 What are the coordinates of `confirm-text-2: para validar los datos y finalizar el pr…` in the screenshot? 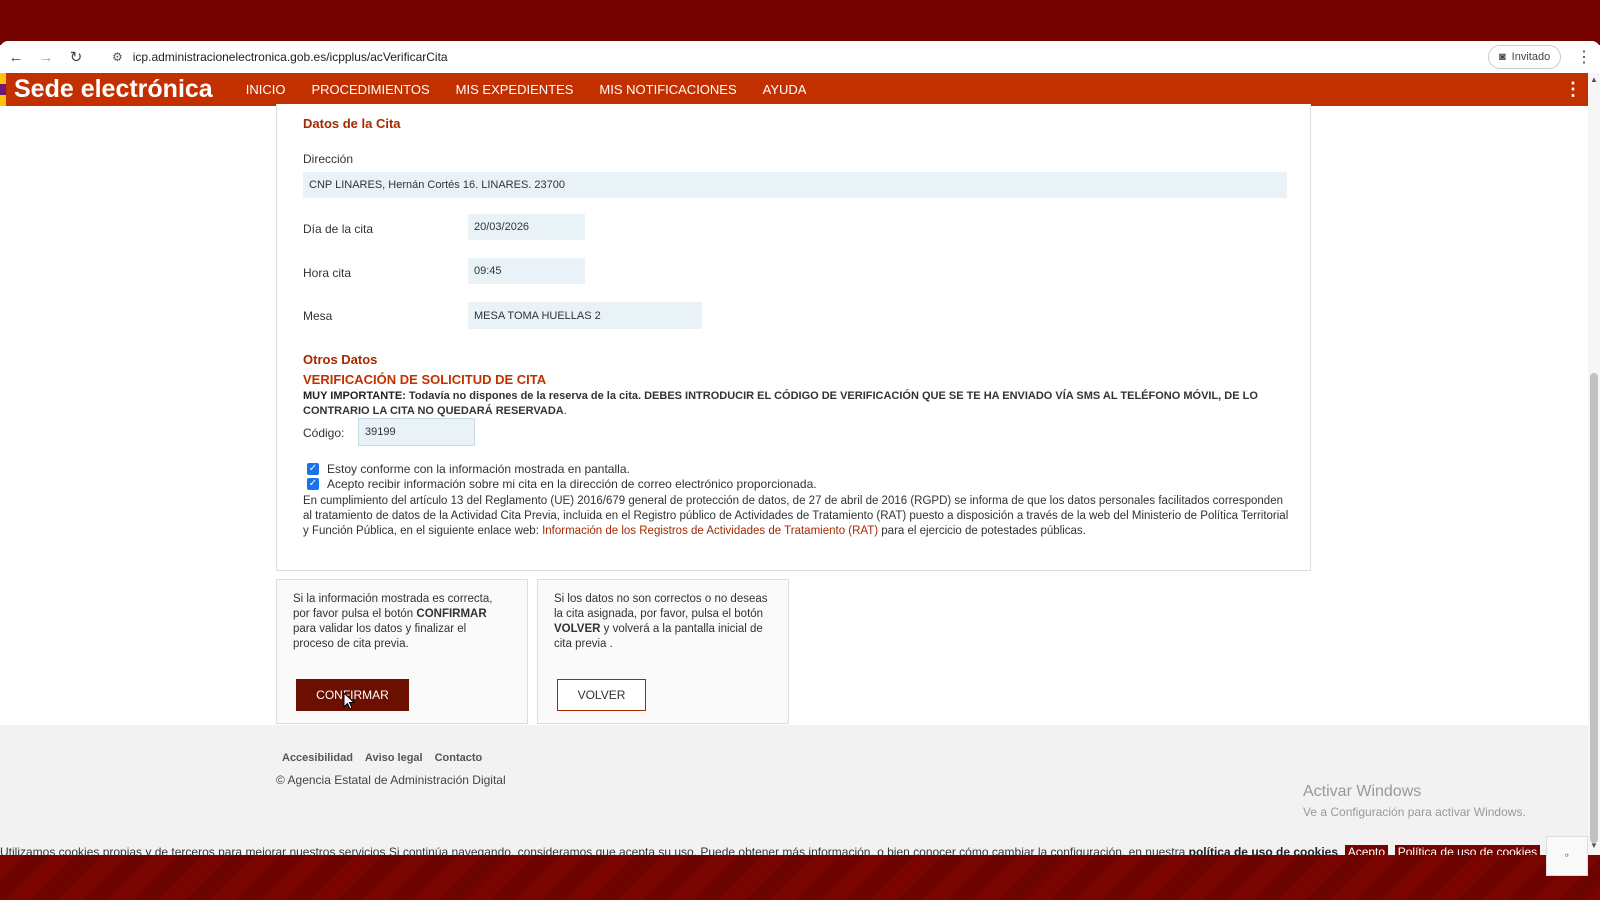 It's located at (380, 636).